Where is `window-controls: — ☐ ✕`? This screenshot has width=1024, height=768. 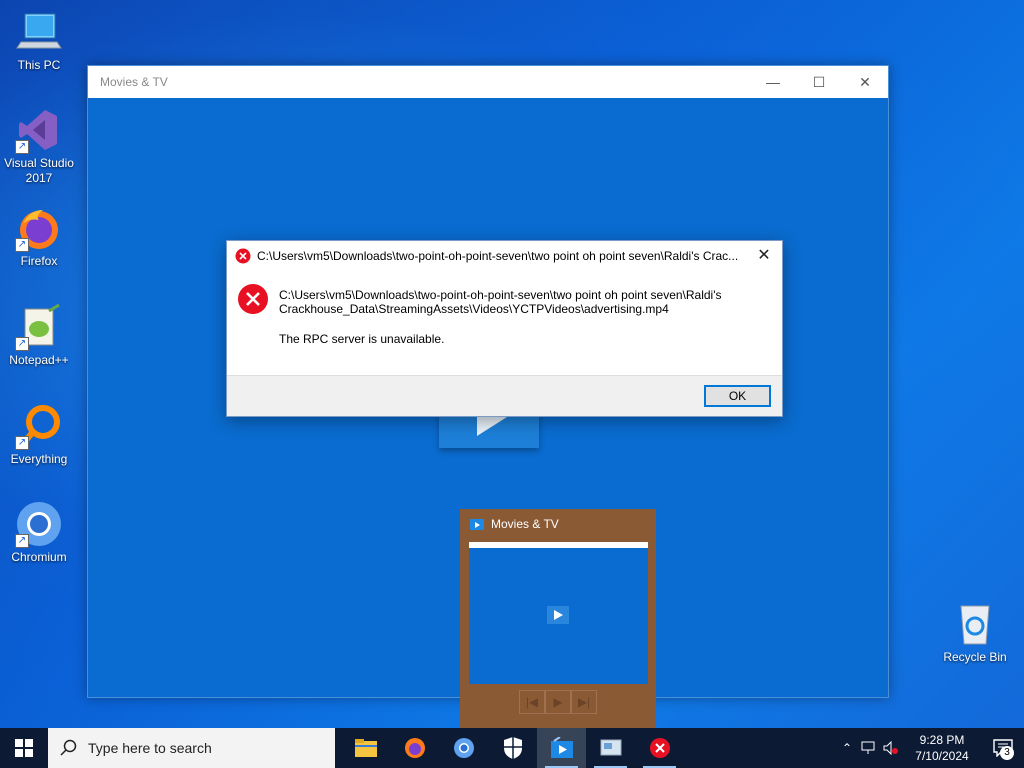 window-controls: — ☐ ✕ is located at coordinates (819, 82).